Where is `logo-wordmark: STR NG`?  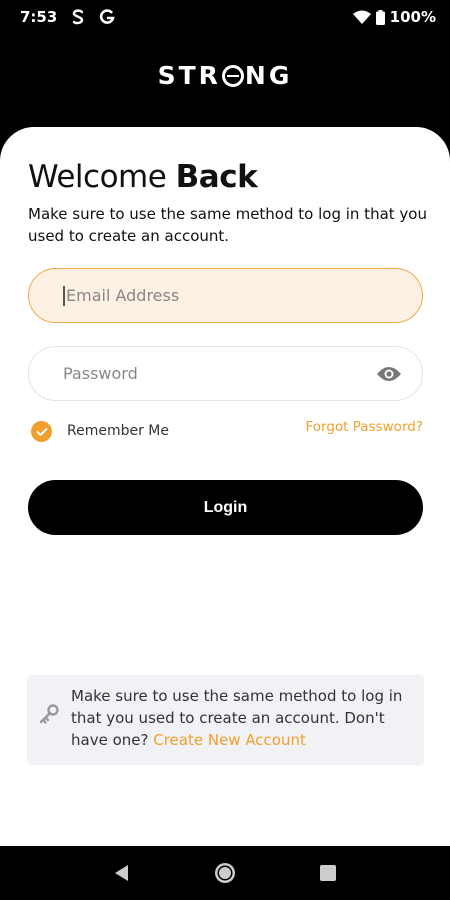 logo-wordmark: STR NG is located at coordinates (225, 75).